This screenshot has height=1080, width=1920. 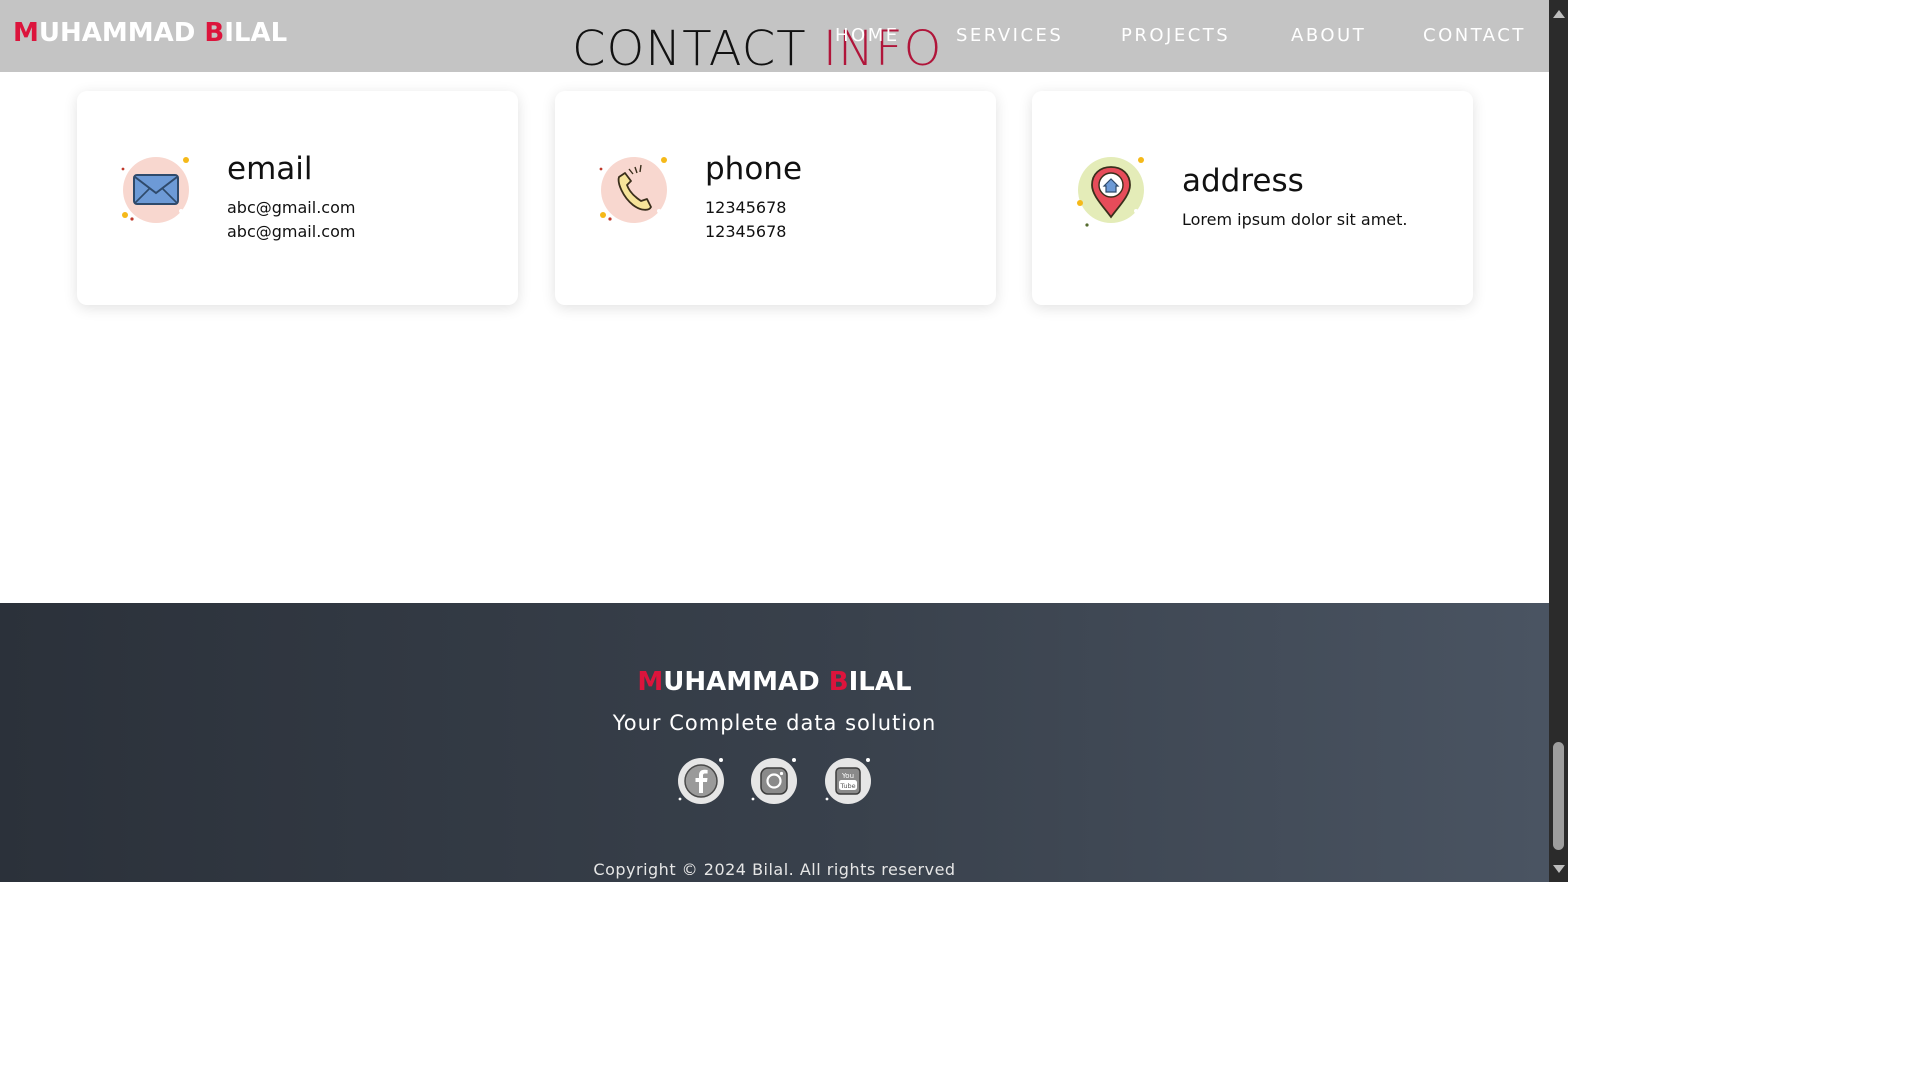 I want to click on footer-logo: MUHAMMAD BILAL, so click(x=774, y=682).